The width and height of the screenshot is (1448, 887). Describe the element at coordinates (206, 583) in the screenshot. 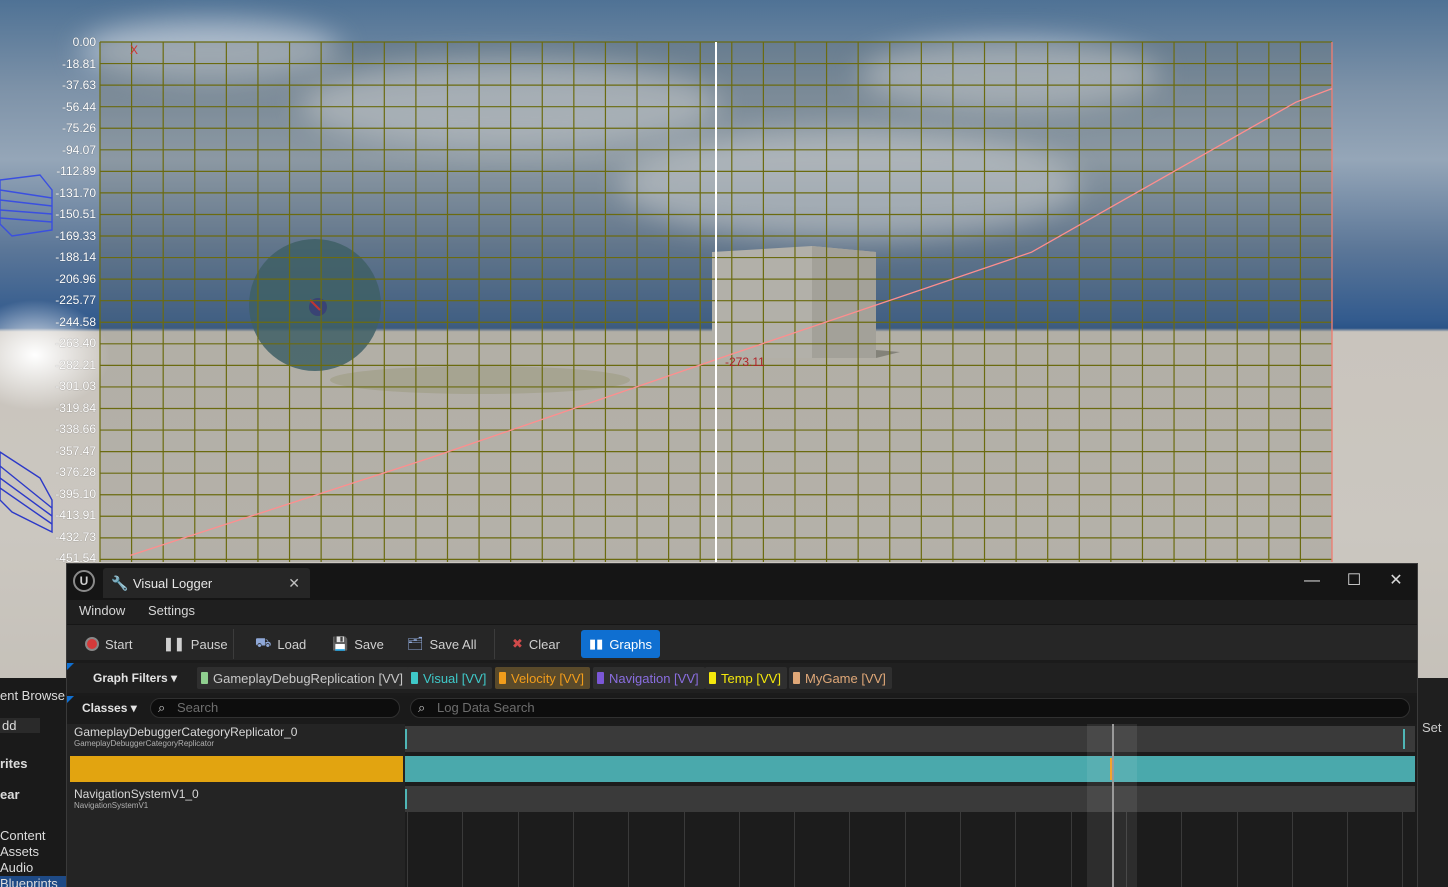

I see `tab-visual-logger: 🔧 Visual Logger ✕` at that location.